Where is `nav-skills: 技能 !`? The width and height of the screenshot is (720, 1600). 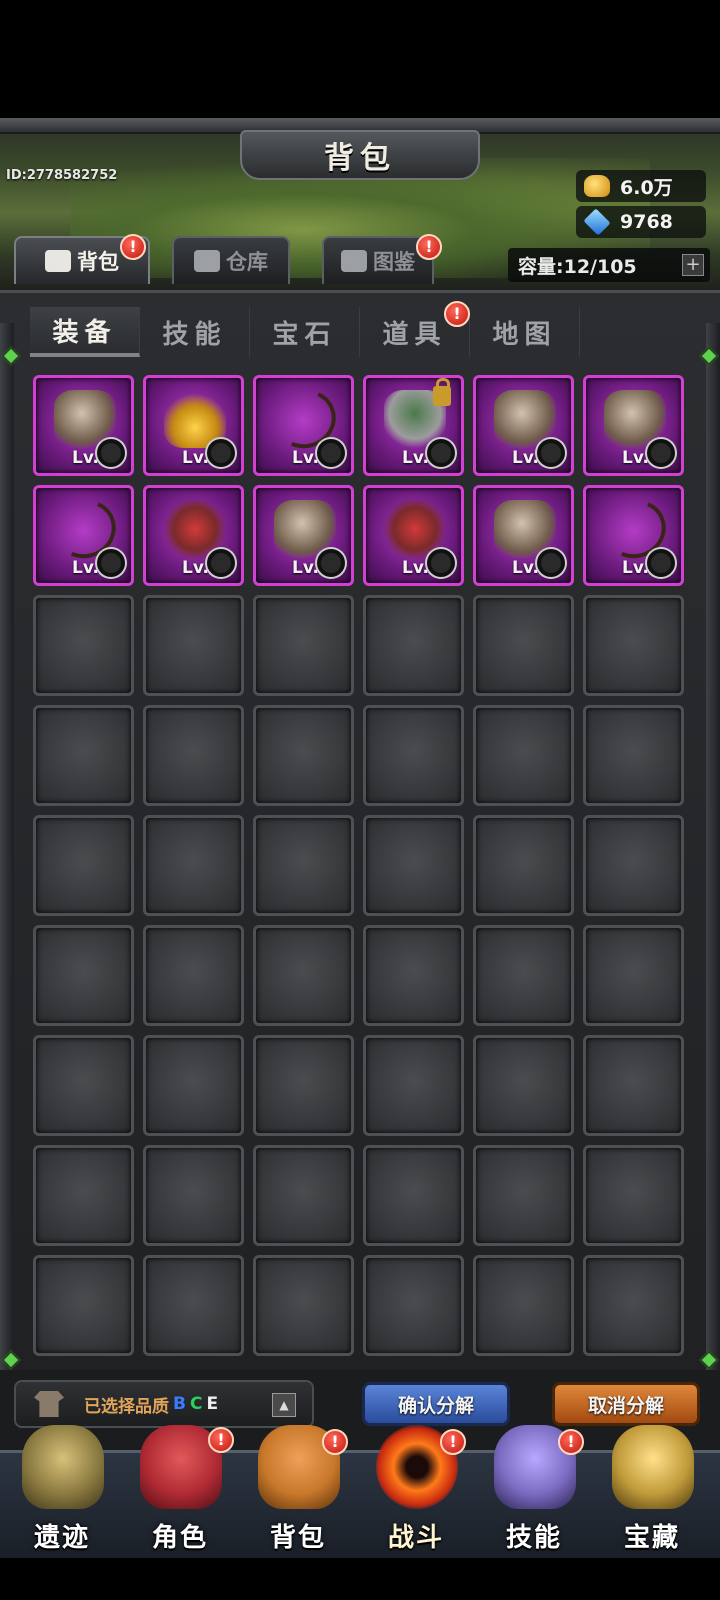 nav-skills: 技能 ! is located at coordinates (534, 1493).